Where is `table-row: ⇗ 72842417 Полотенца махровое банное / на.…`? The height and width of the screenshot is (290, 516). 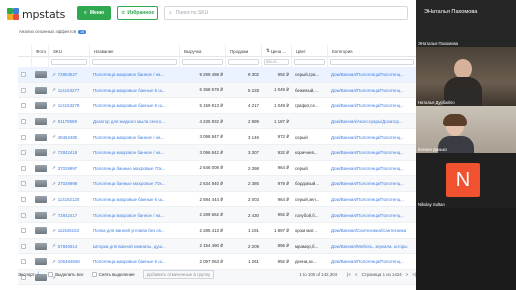 table-row: ⇗ 72842417 Полотенца махровое банное / на.… is located at coordinates (217, 215).